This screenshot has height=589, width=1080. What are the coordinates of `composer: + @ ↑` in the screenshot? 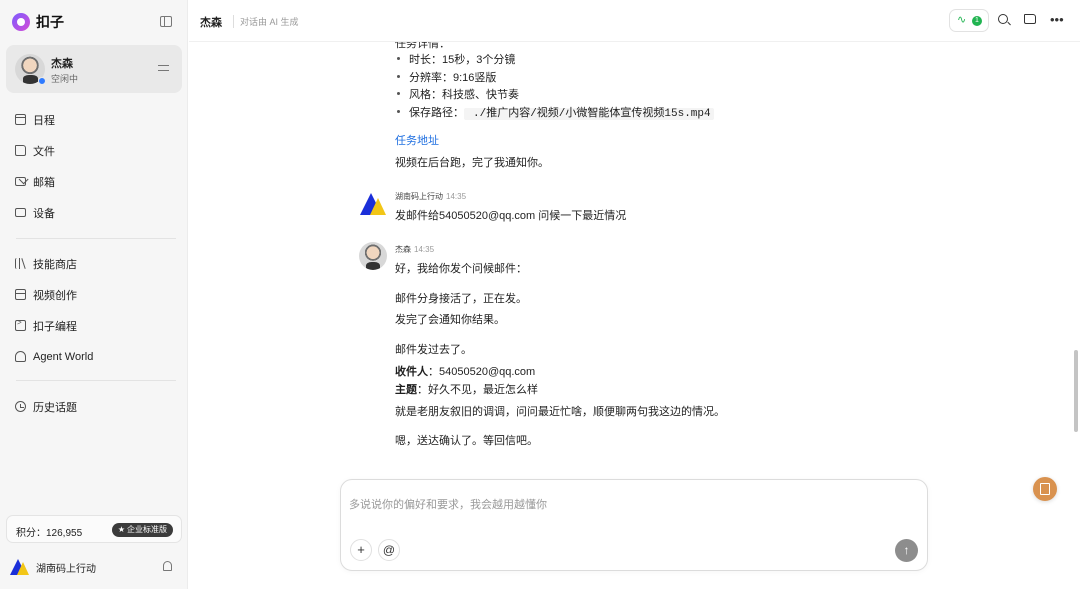 It's located at (634, 525).